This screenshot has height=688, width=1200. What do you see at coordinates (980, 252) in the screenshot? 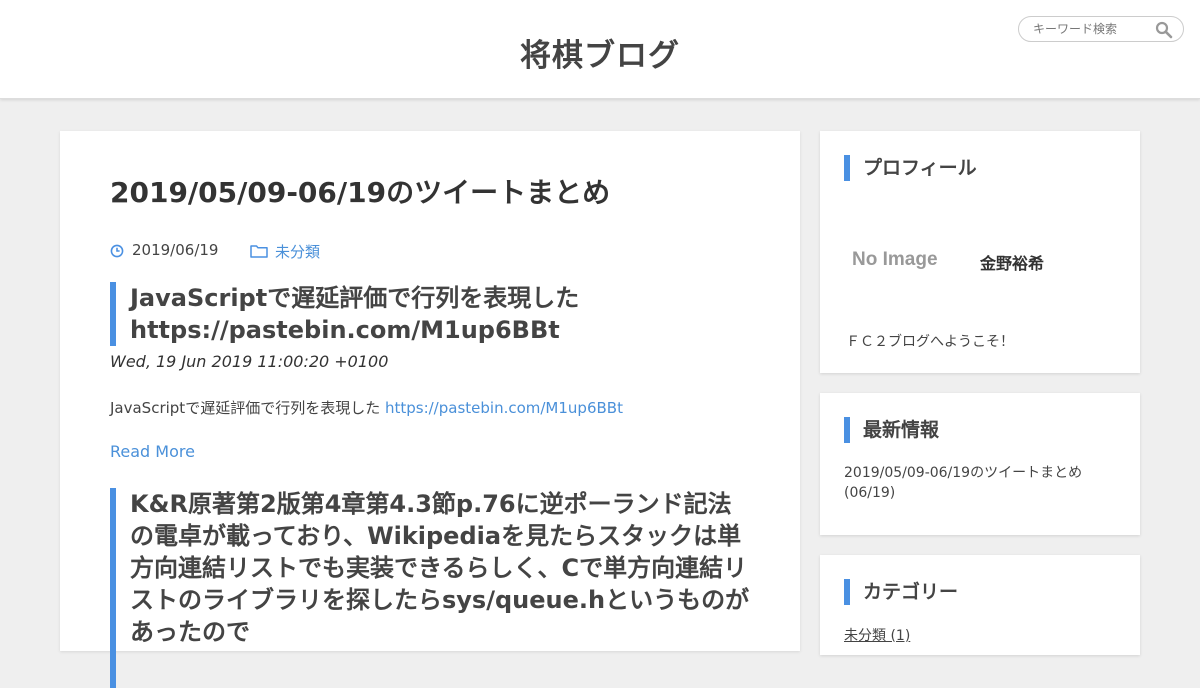
I see `profile-widget: プロフィール No Image 金野裕希 ＦＣ２ブログへようこそ！` at bounding box center [980, 252].